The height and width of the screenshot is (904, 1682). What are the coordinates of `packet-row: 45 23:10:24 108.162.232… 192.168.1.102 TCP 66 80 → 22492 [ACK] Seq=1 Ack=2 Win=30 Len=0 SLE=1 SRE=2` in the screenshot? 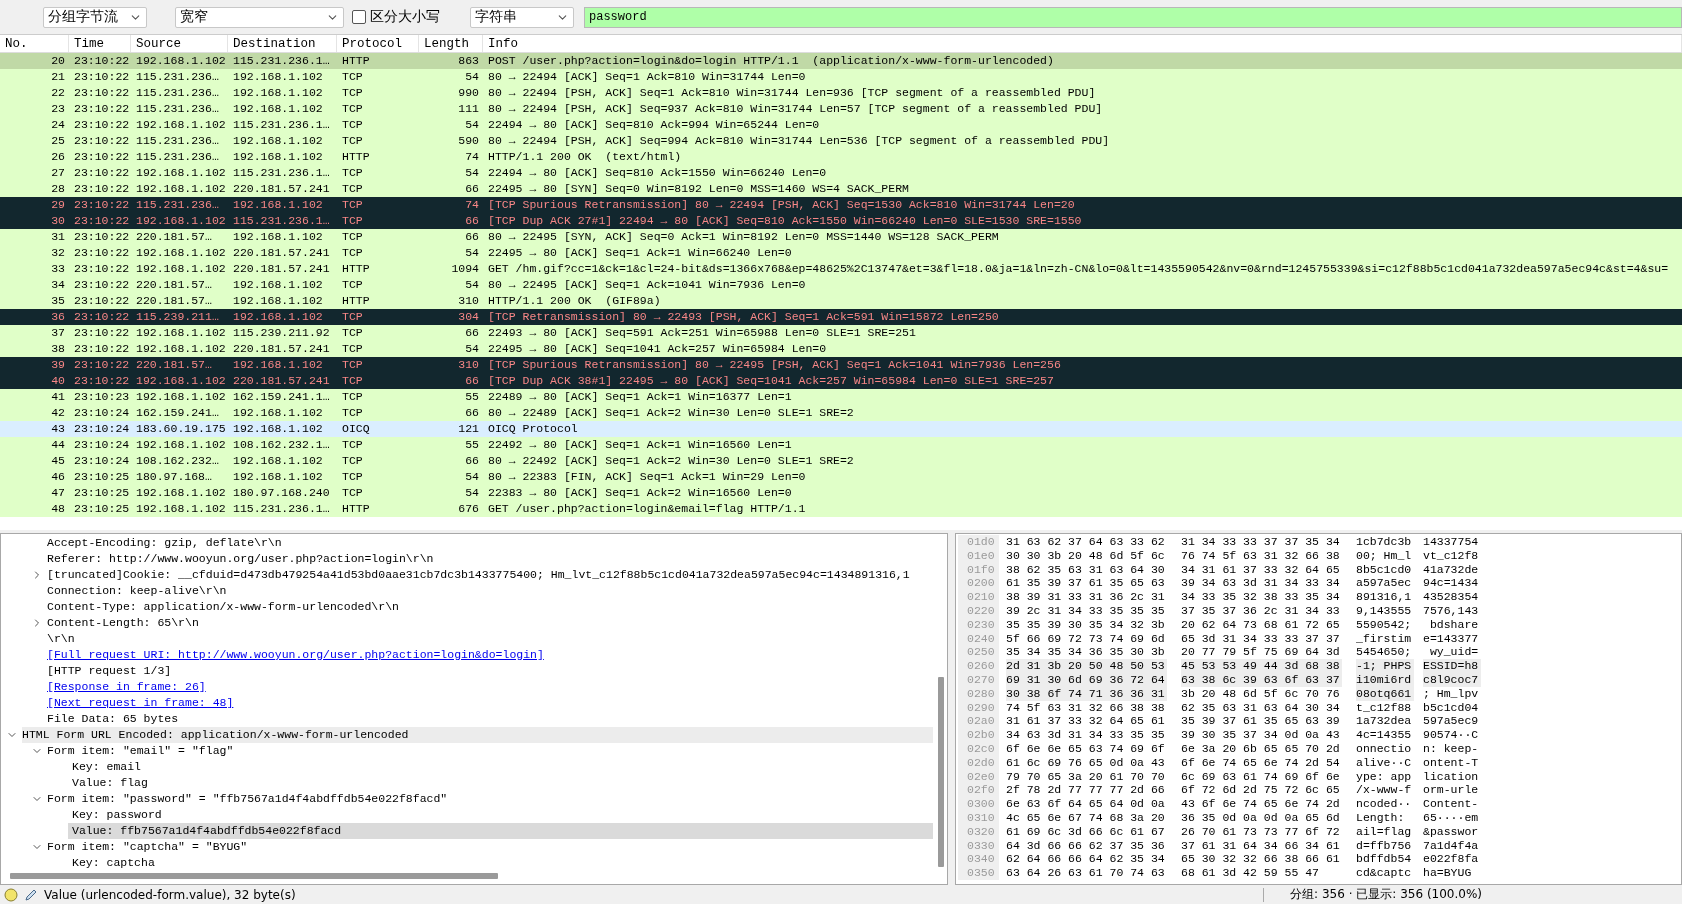 It's located at (841, 461).